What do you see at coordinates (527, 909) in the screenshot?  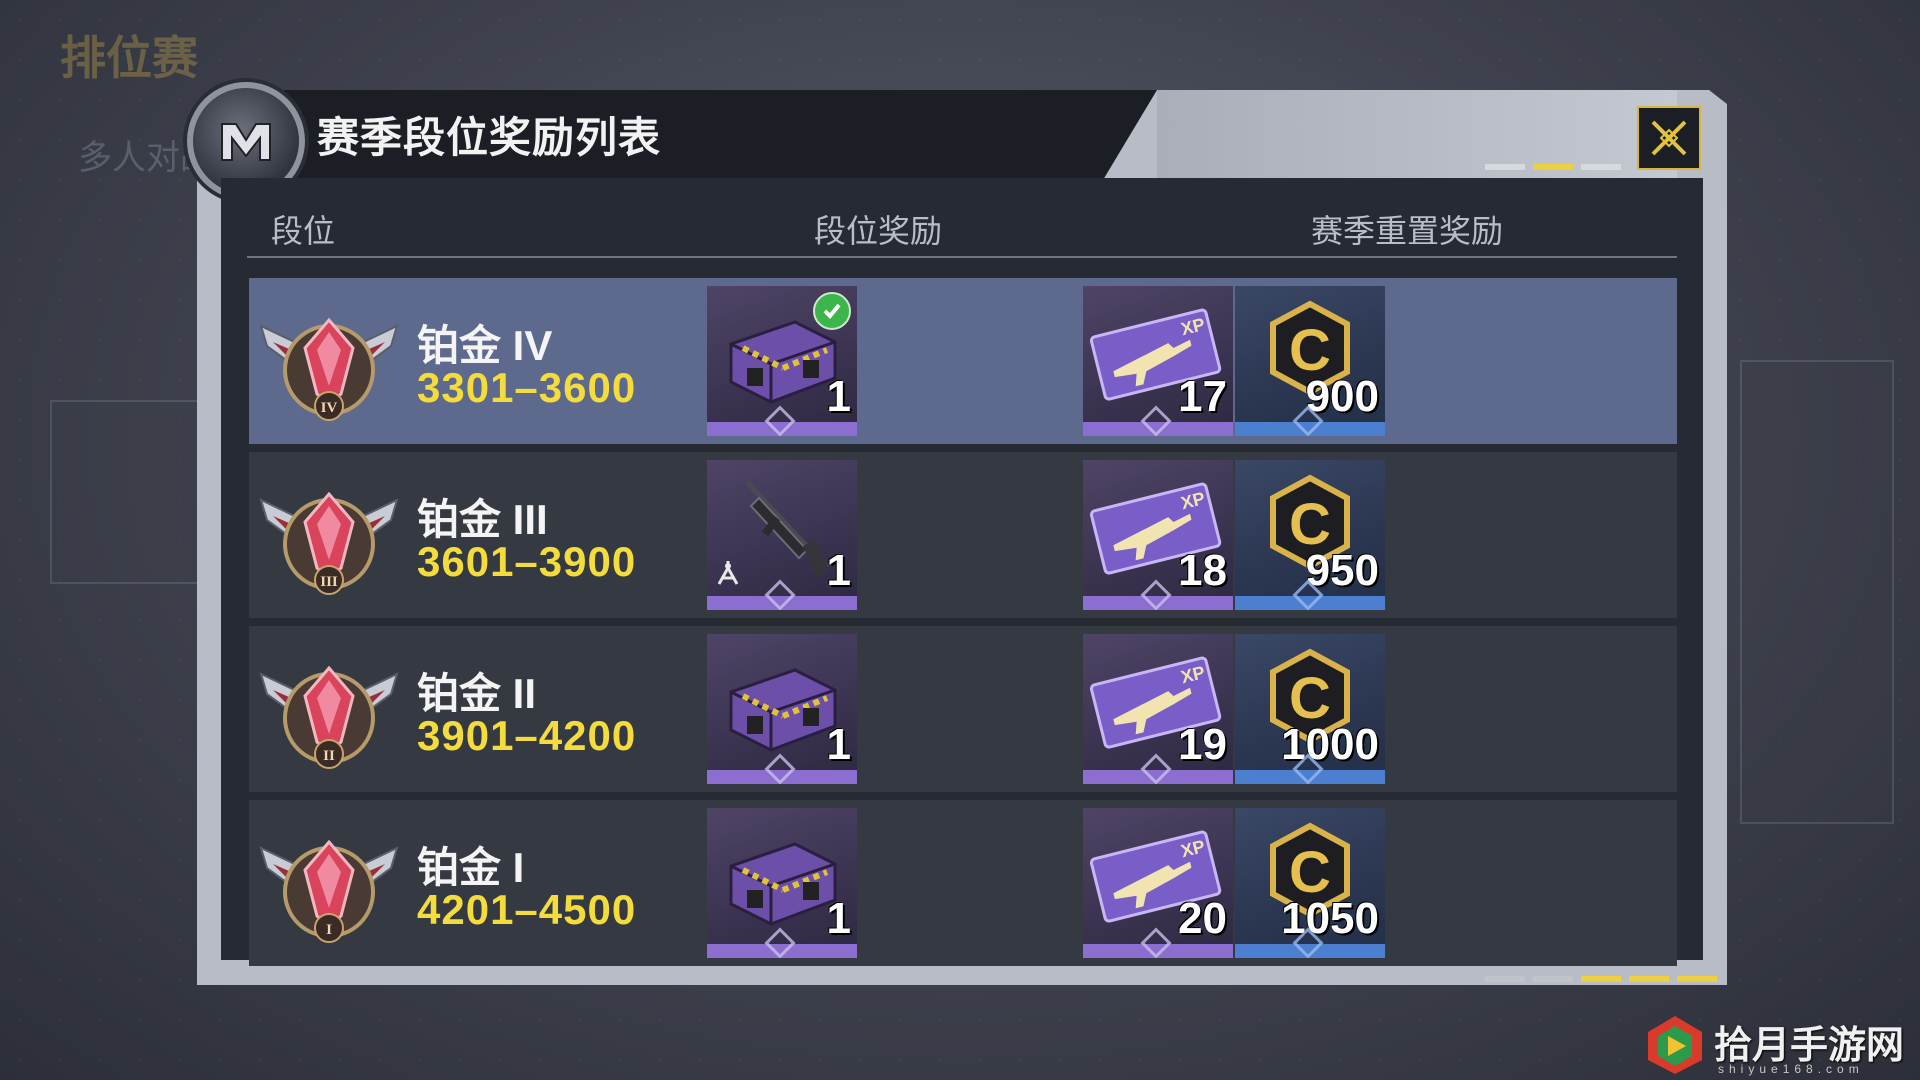 I see `rank-score-range: 4201–4500` at bounding box center [527, 909].